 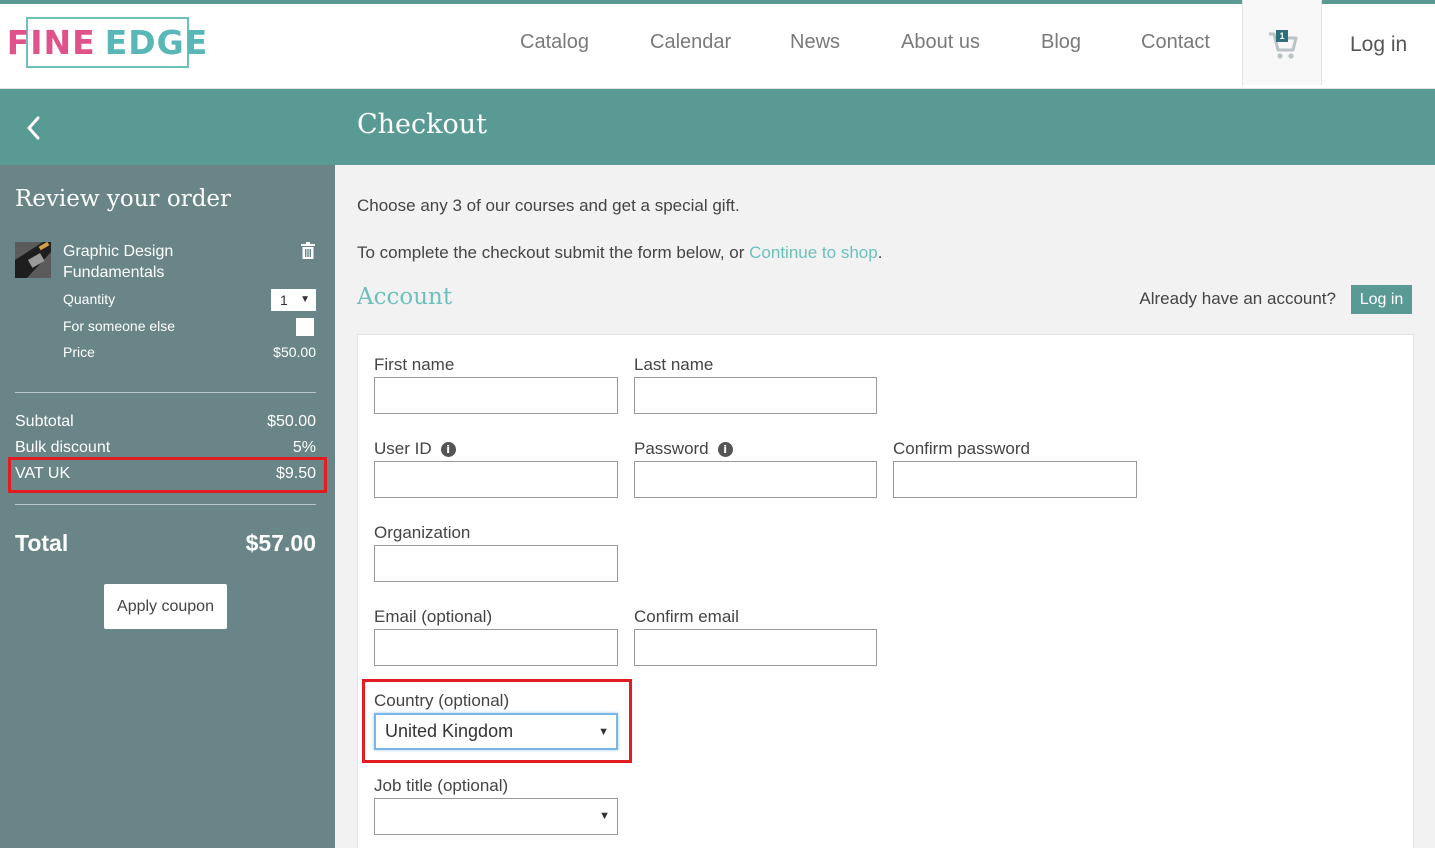 I want to click on instruction-suffix: ., so click(x=880, y=252).